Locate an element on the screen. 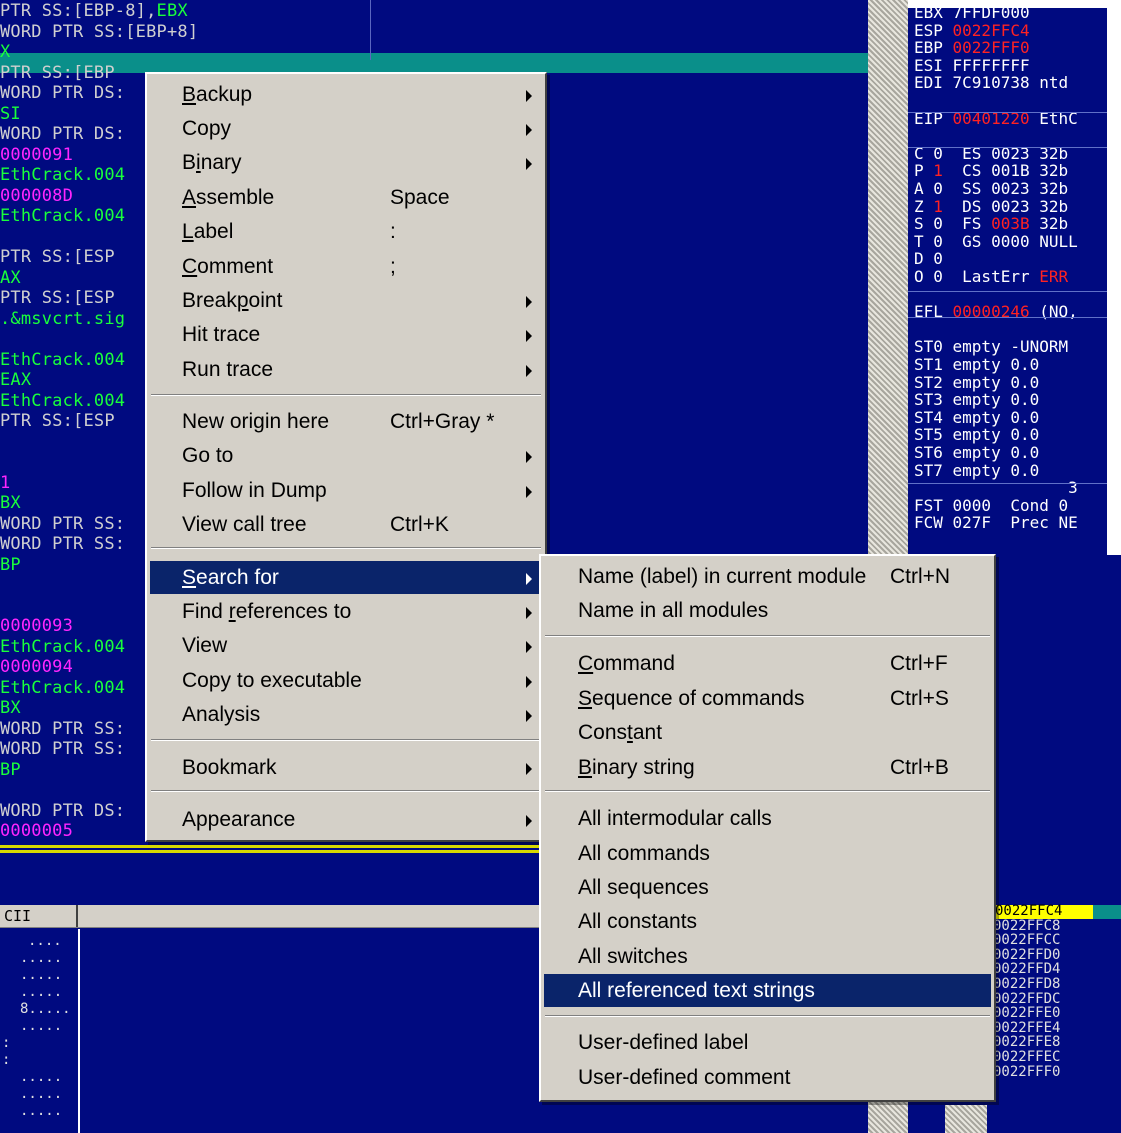  disassembly-line: PTR SS:[EBP-8],EBX is located at coordinates (94, 11).